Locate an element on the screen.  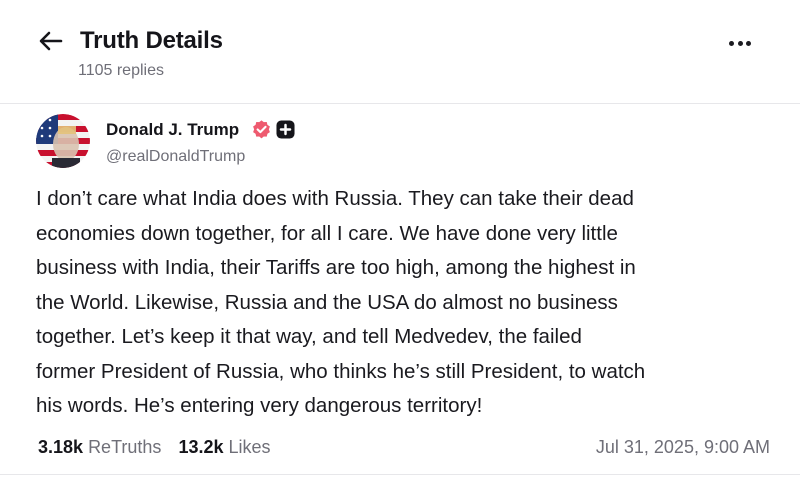
divider is located at coordinates (400, 474).